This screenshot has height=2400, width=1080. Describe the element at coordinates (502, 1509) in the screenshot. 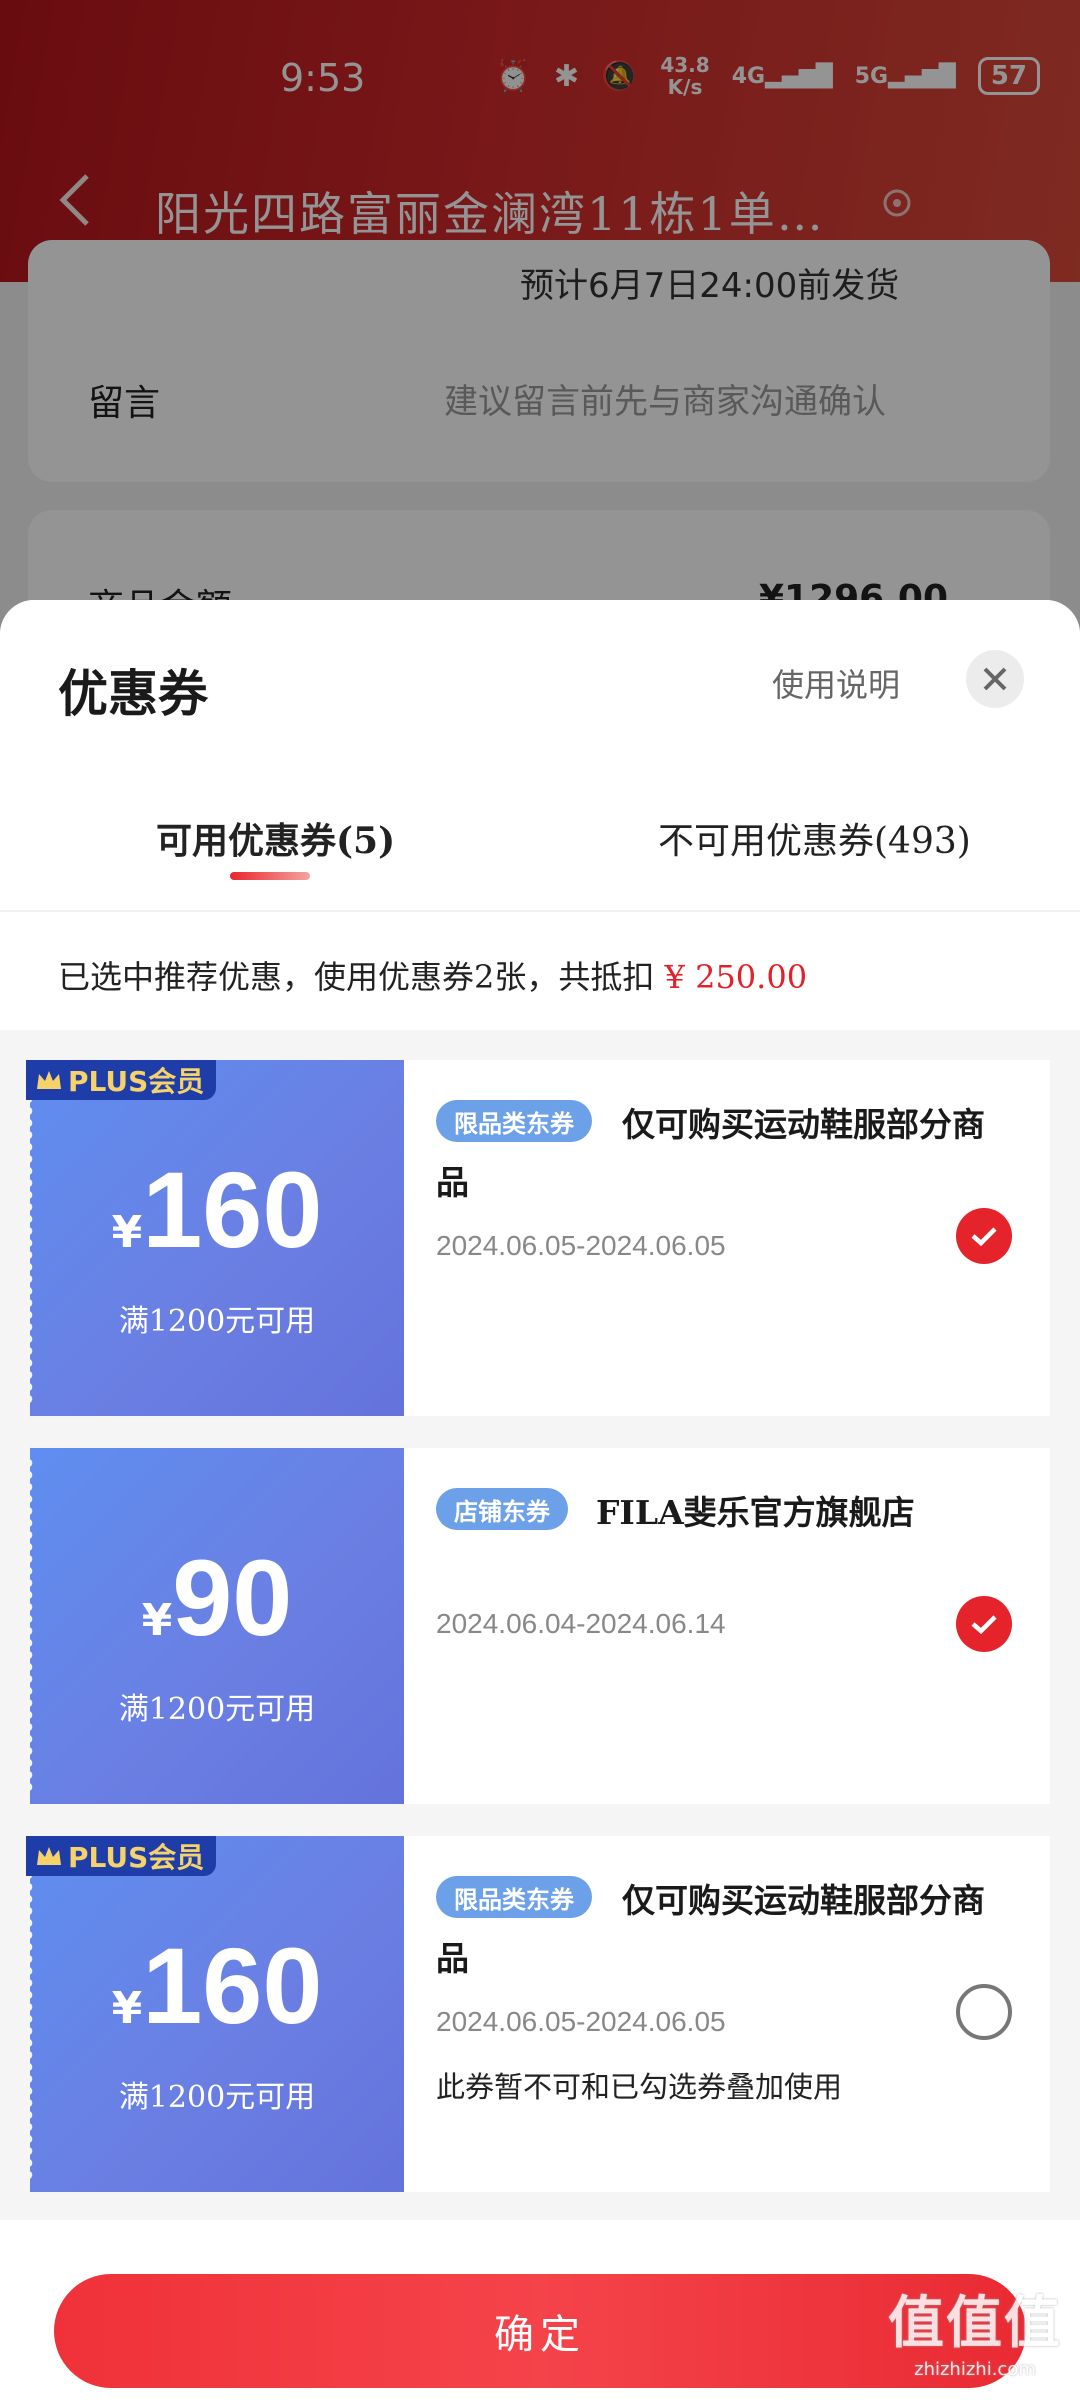

I see `coupon-type-tag: 店铺东券` at that location.